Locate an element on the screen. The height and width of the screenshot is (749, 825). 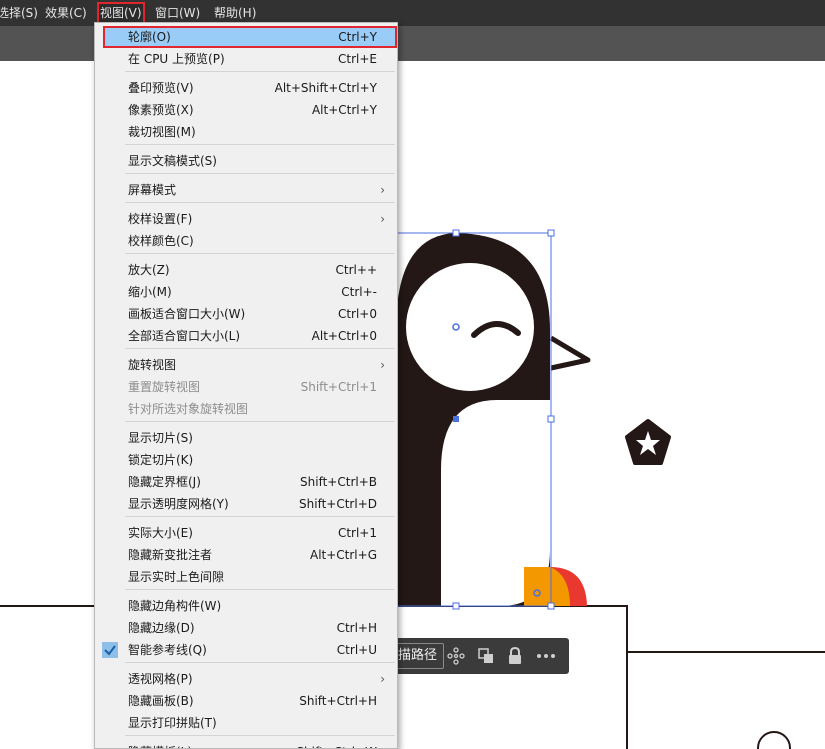
menu-item: 隐藏模板(L) Shift+Ctrl+W is located at coordinates (246, 744).